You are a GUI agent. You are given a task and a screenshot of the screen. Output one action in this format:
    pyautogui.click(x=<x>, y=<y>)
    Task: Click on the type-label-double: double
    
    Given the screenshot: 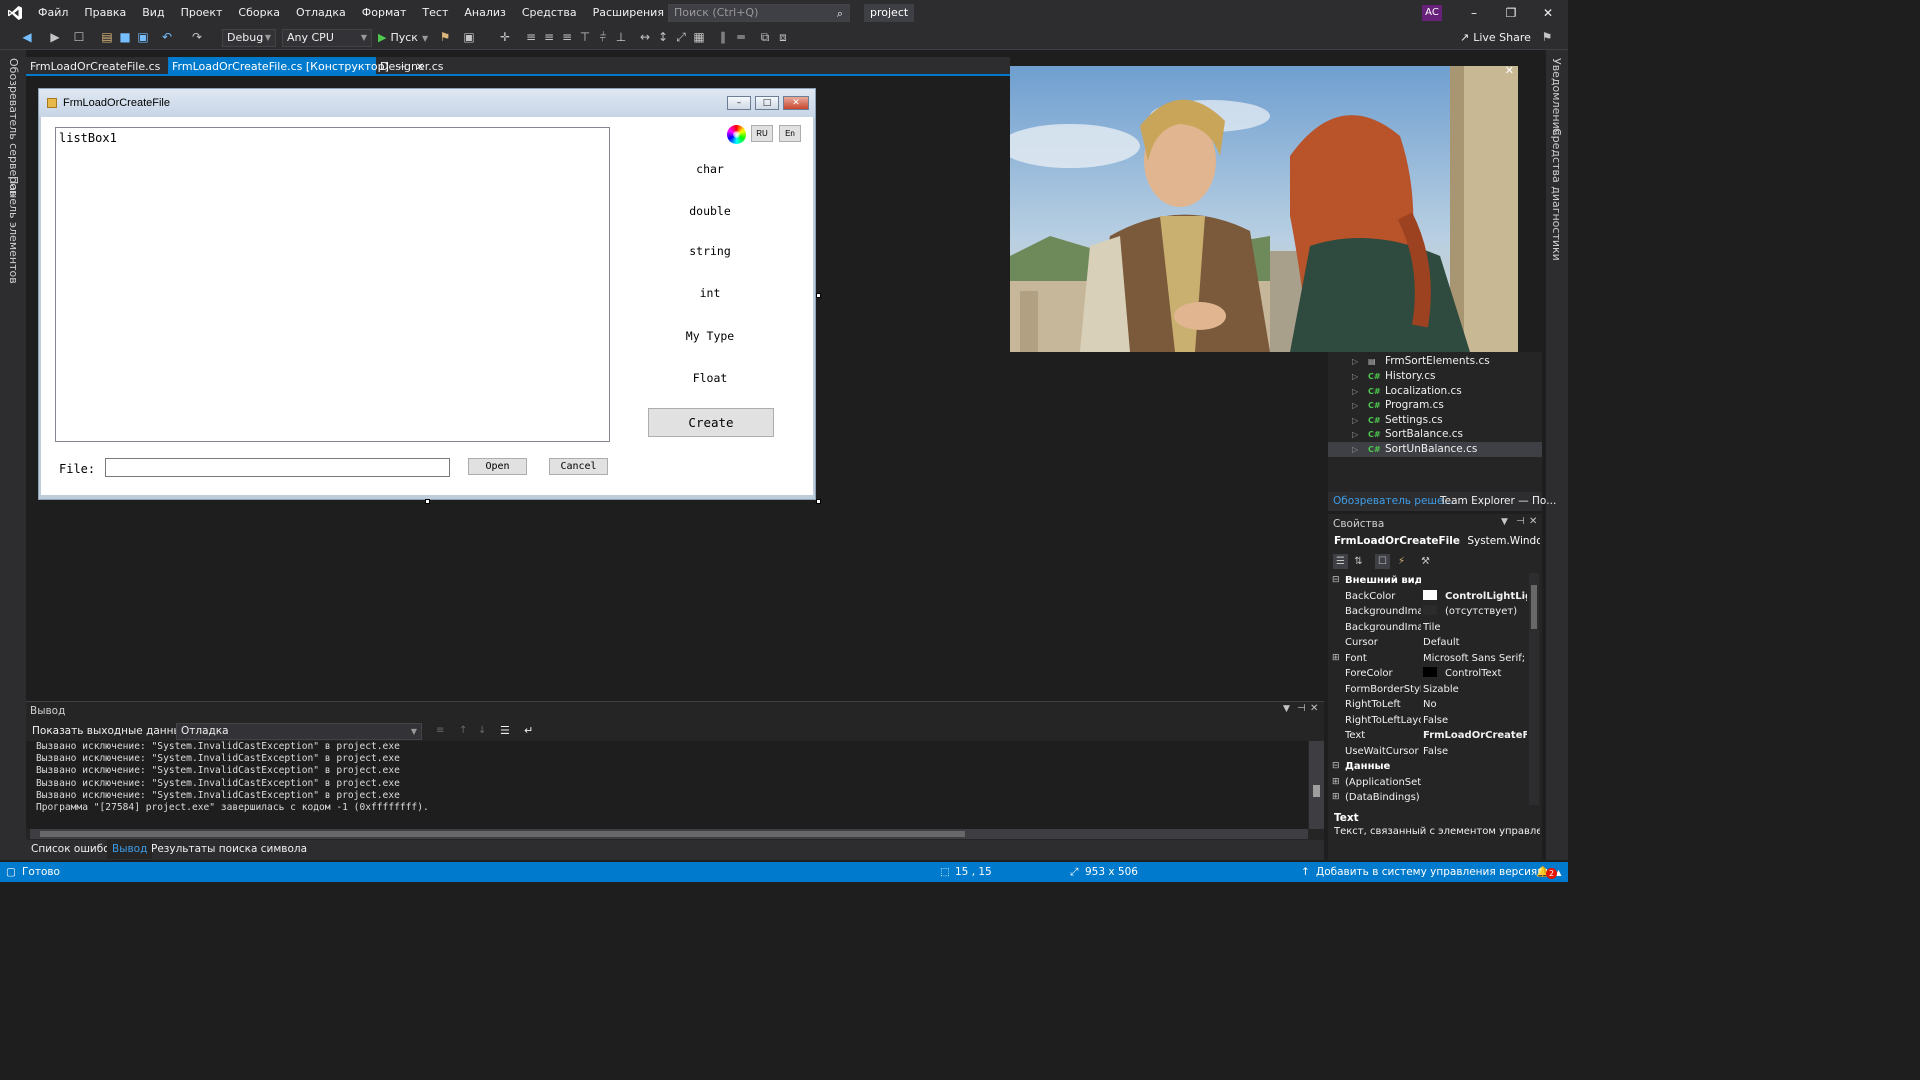 What is the action you would take?
    pyautogui.click(x=710, y=211)
    